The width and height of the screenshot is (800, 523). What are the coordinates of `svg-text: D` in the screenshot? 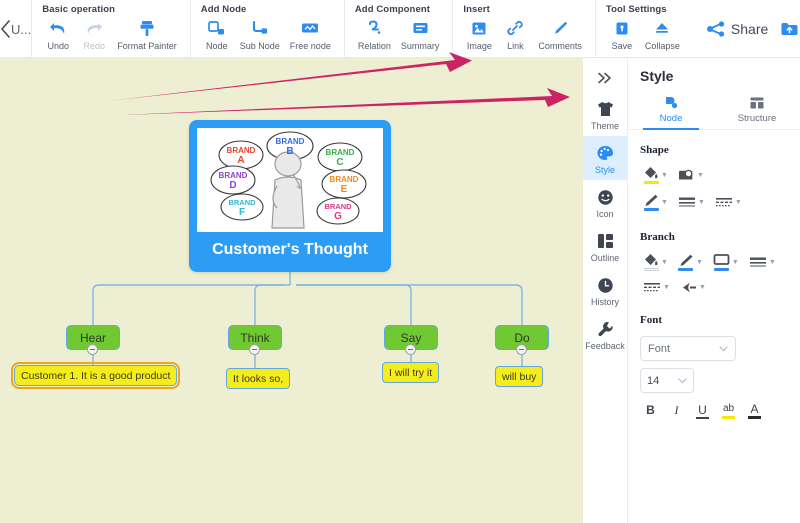 It's located at (232, 185).